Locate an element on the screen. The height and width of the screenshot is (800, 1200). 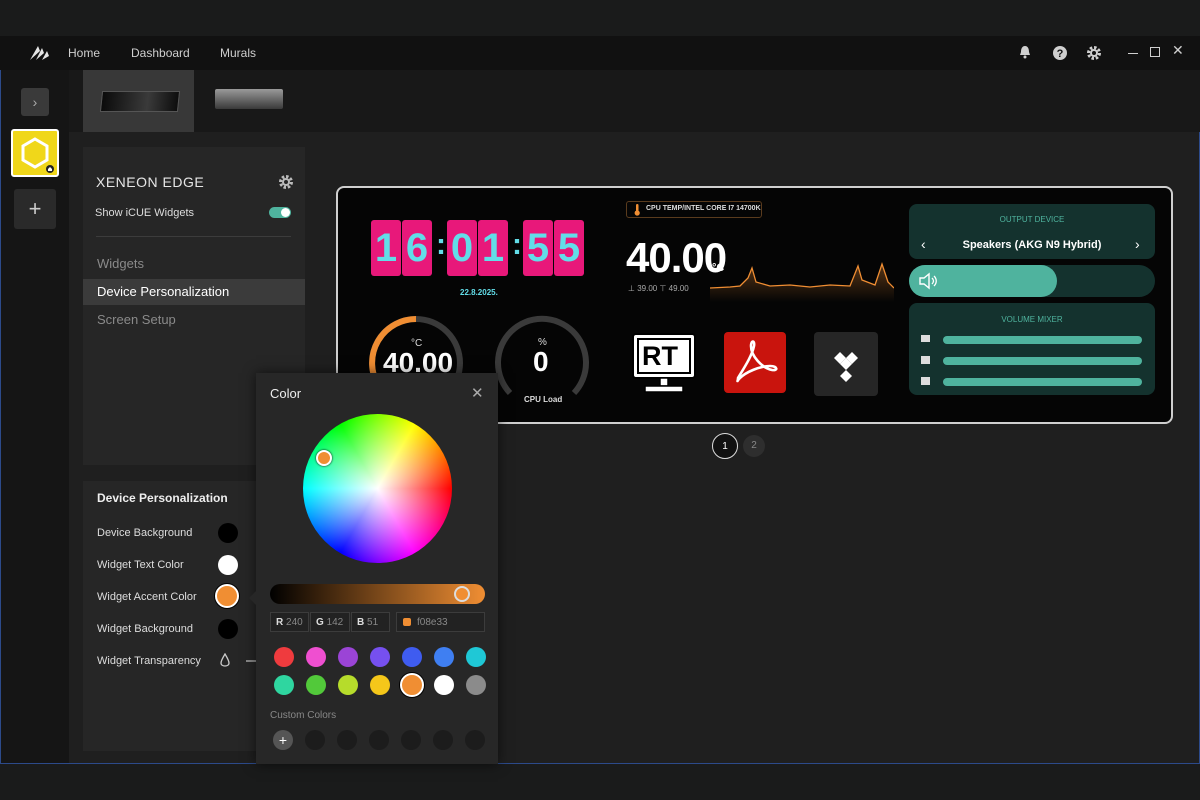
gear-icon is located at coordinates (1094, 53).